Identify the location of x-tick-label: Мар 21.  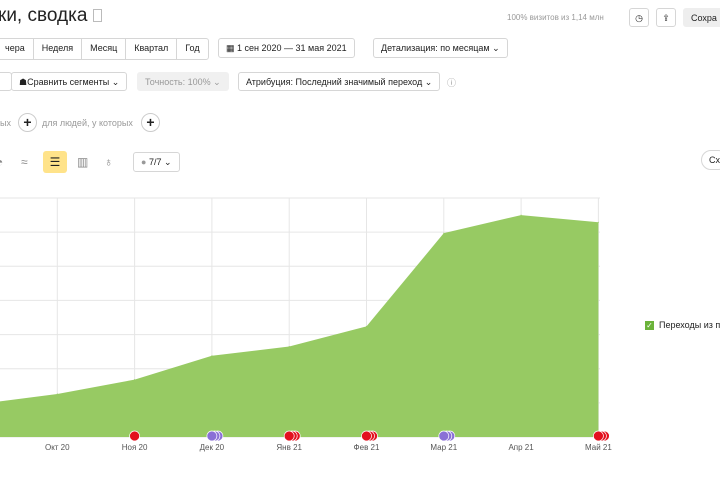
(443, 447).